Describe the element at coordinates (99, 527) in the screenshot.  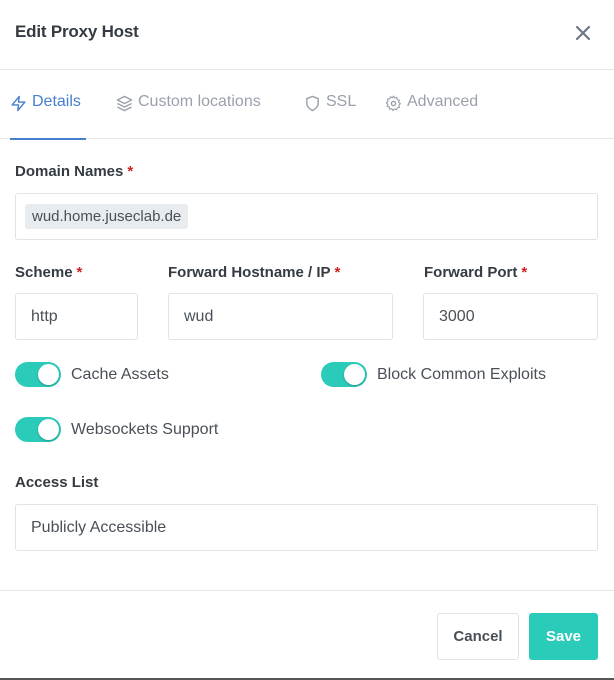
I see `access-list-value: Publicly Accessible` at that location.